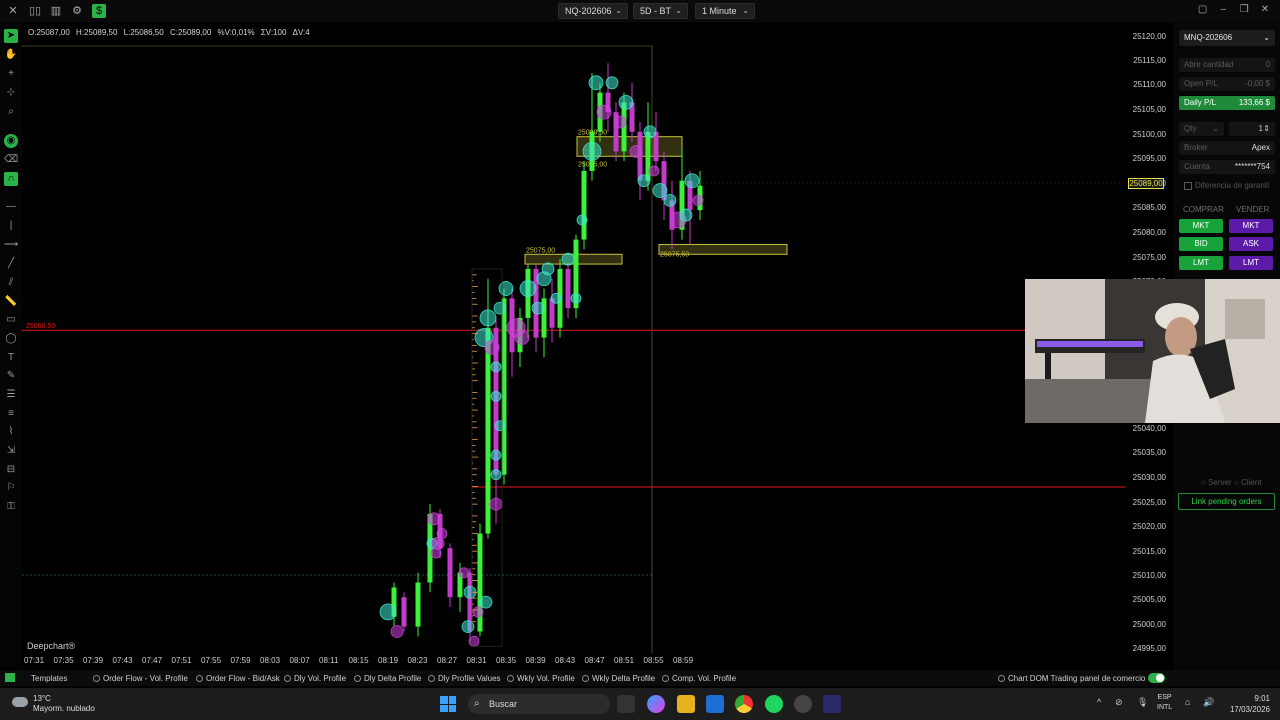 This screenshot has width=1280, height=720. What do you see at coordinates (11, 74) in the screenshot?
I see `crosshair-icon: +` at bounding box center [11, 74].